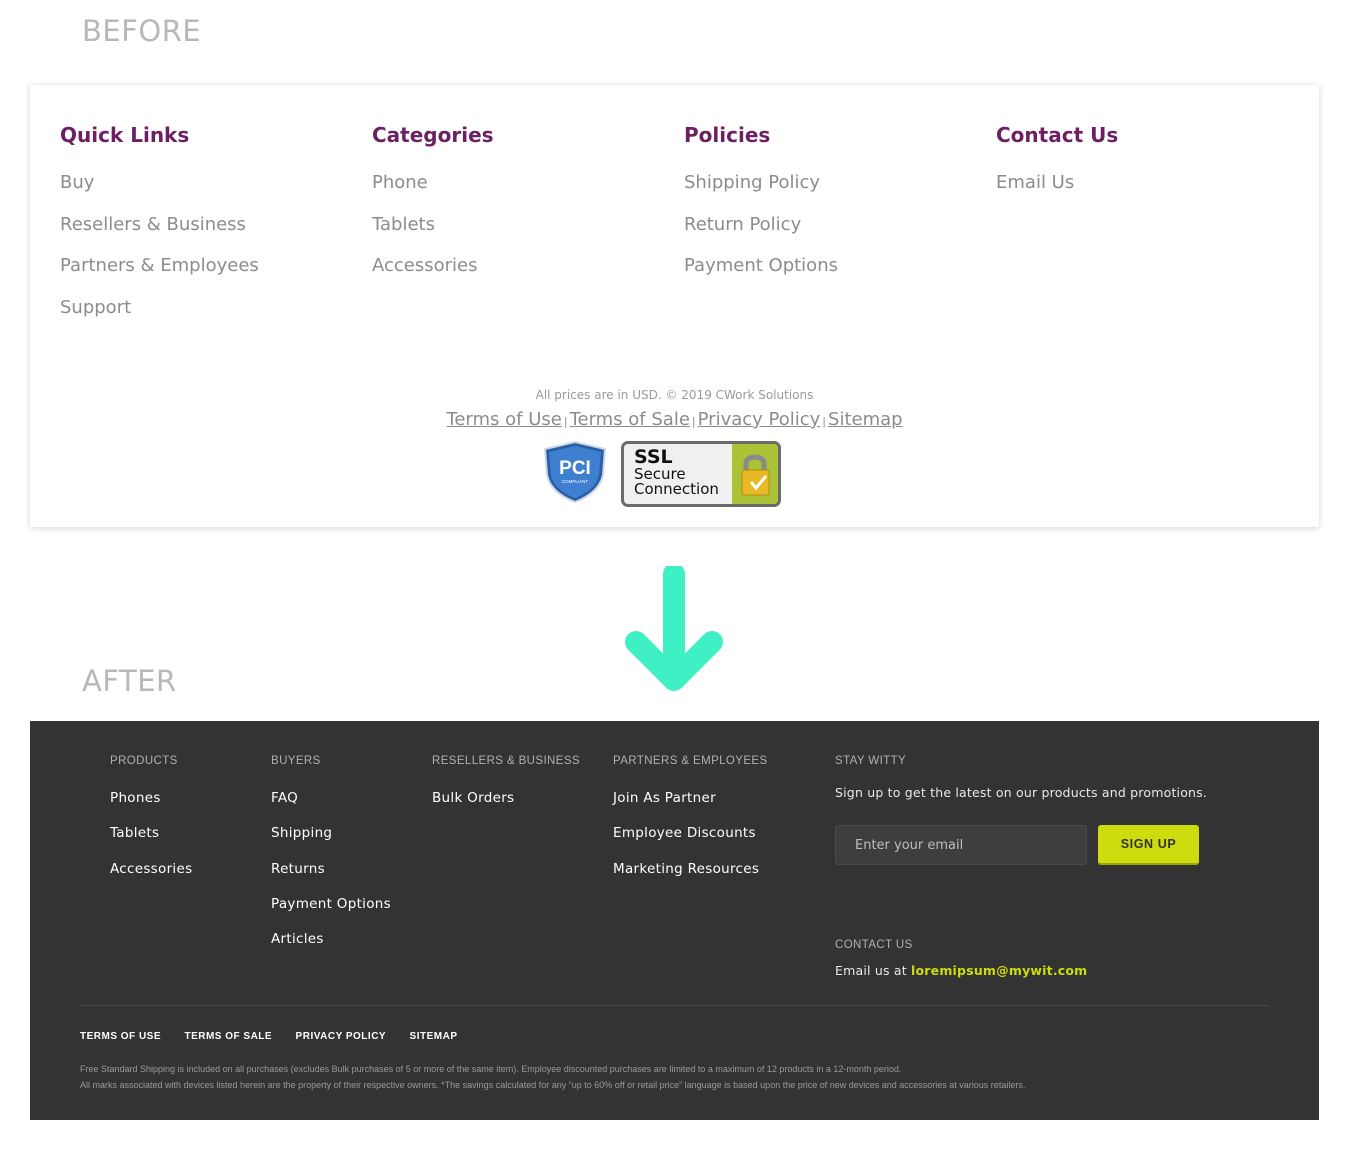 The image size is (1350, 1150). What do you see at coordinates (159, 317) in the screenshot?
I see `list-item: Support` at bounding box center [159, 317].